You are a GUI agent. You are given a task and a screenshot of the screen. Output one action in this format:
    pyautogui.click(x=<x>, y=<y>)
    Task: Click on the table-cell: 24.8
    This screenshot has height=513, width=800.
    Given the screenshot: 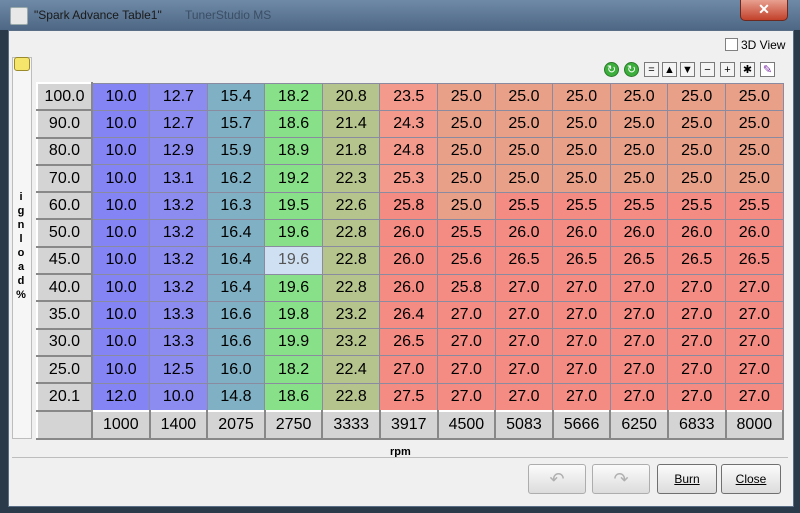 What is the action you would take?
    pyautogui.click(x=409, y=151)
    